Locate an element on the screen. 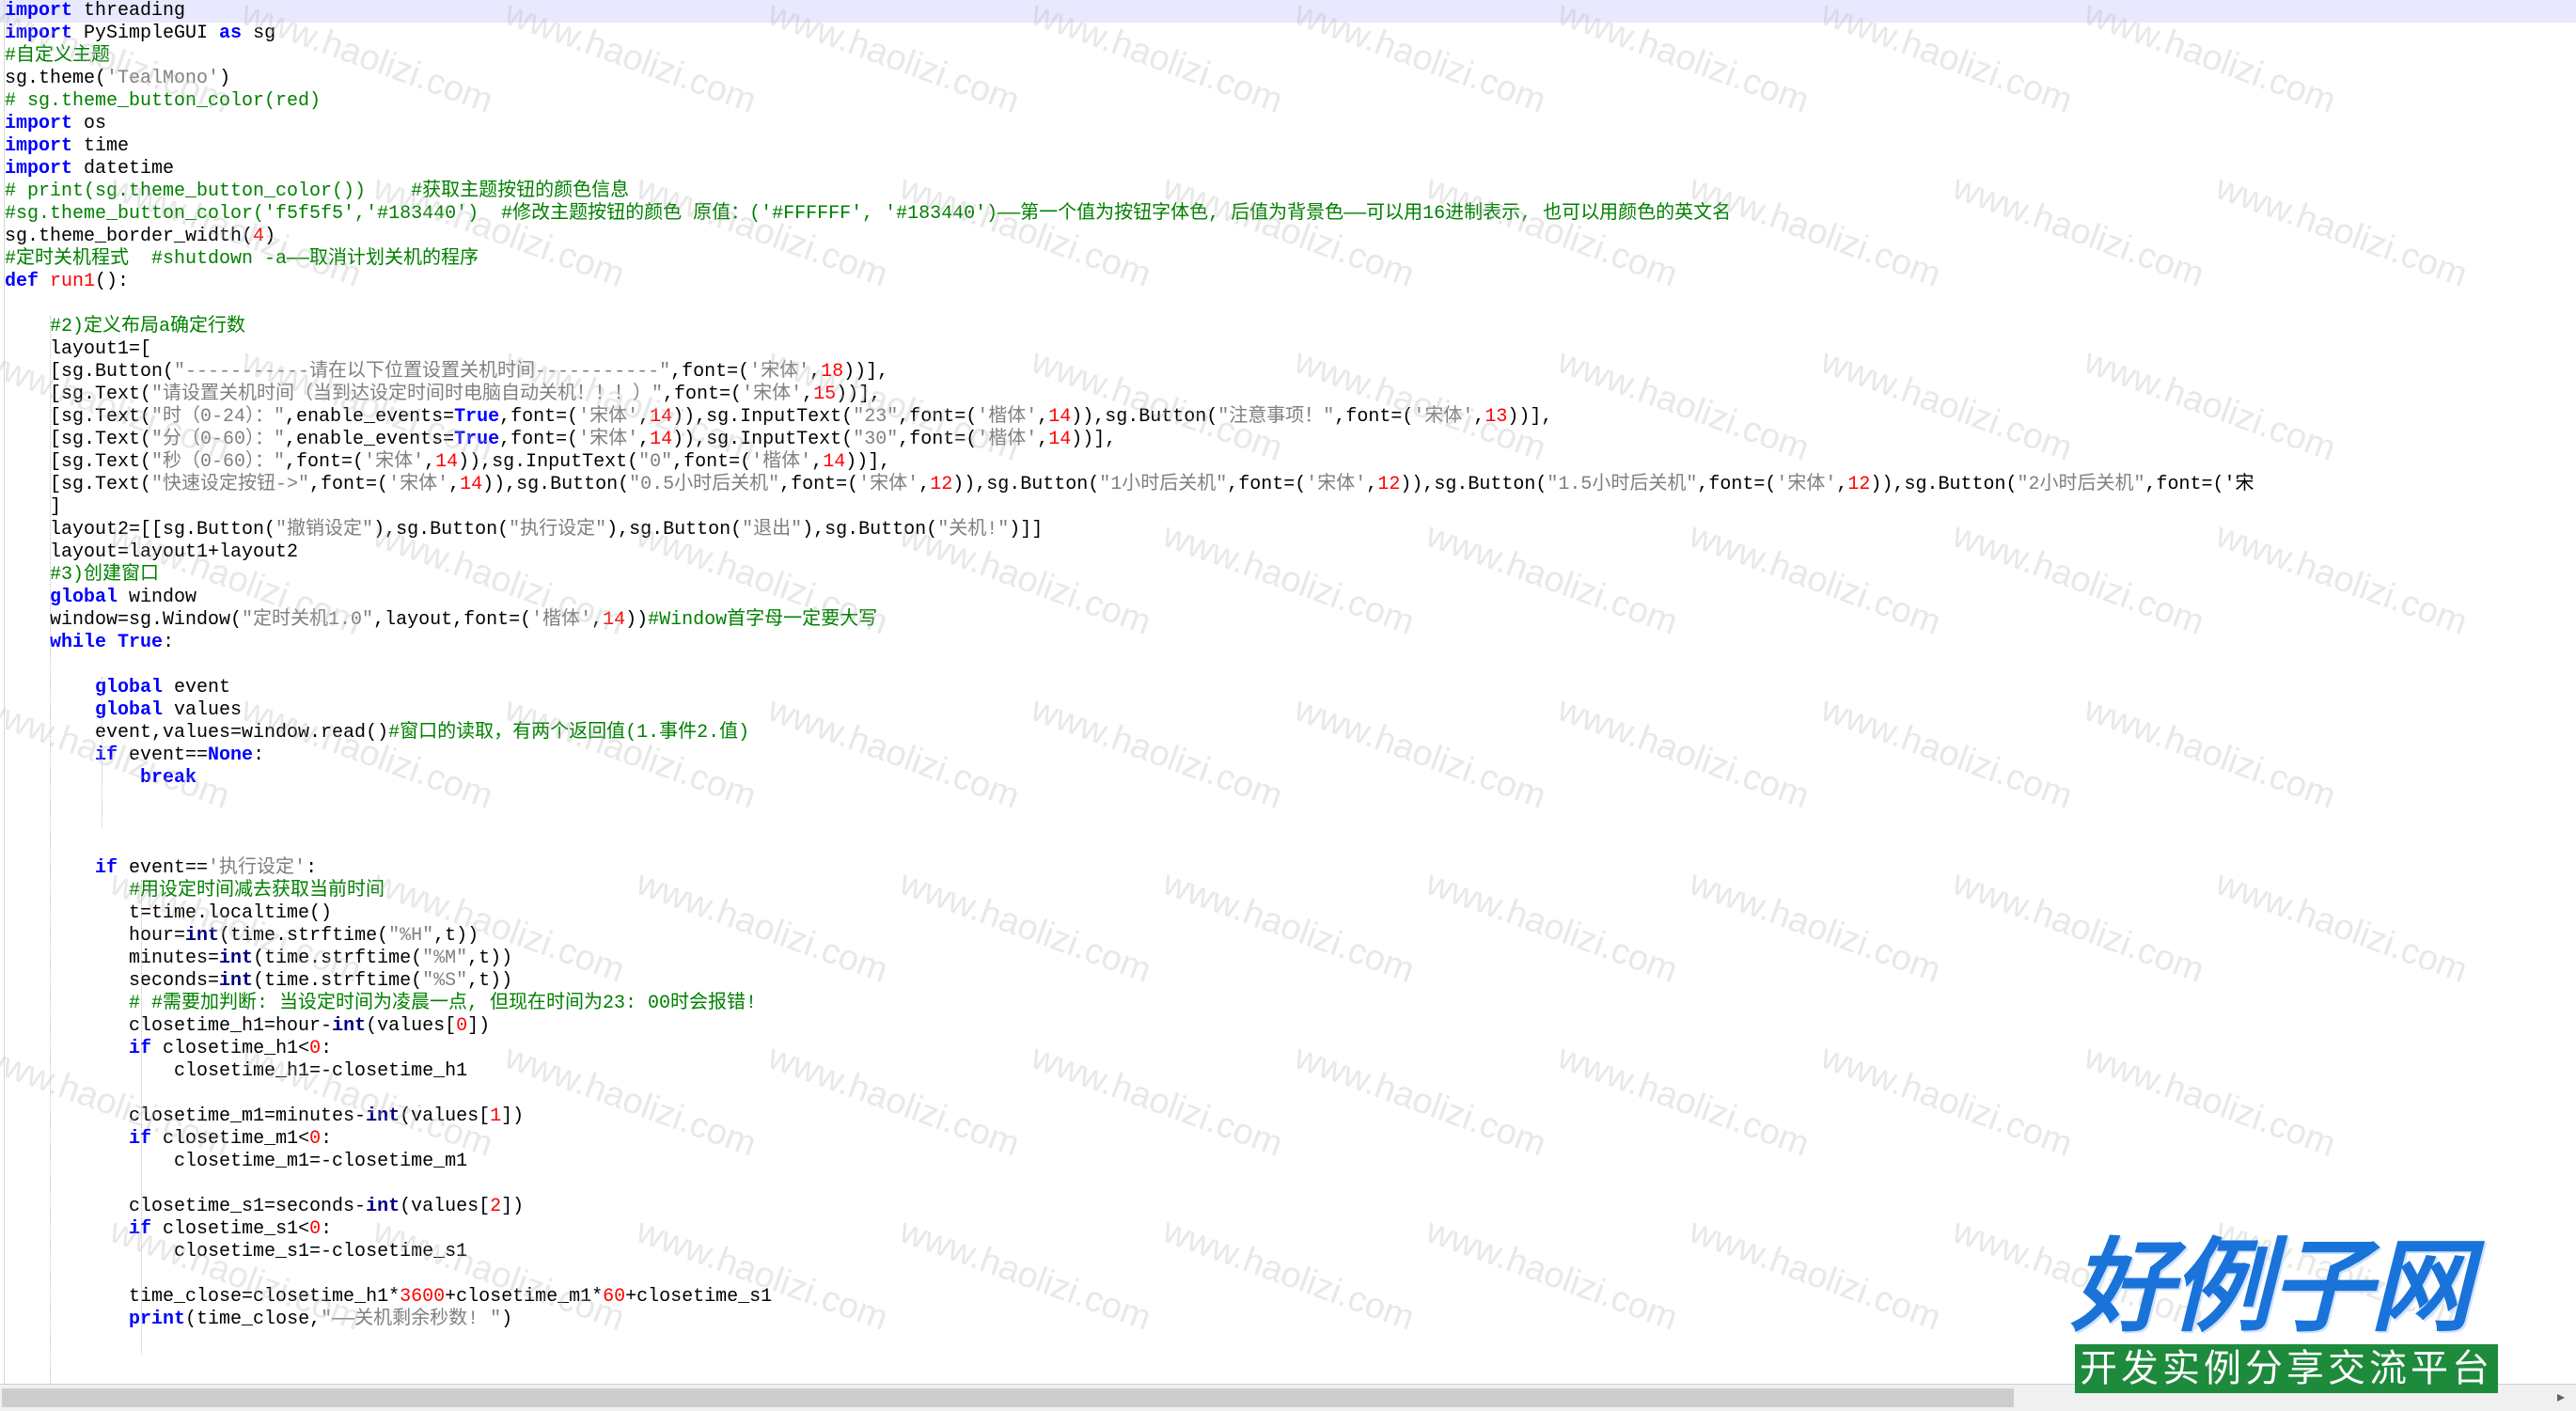  code-line: #用设定时间减去获取当前时间 is located at coordinates (195, 891).